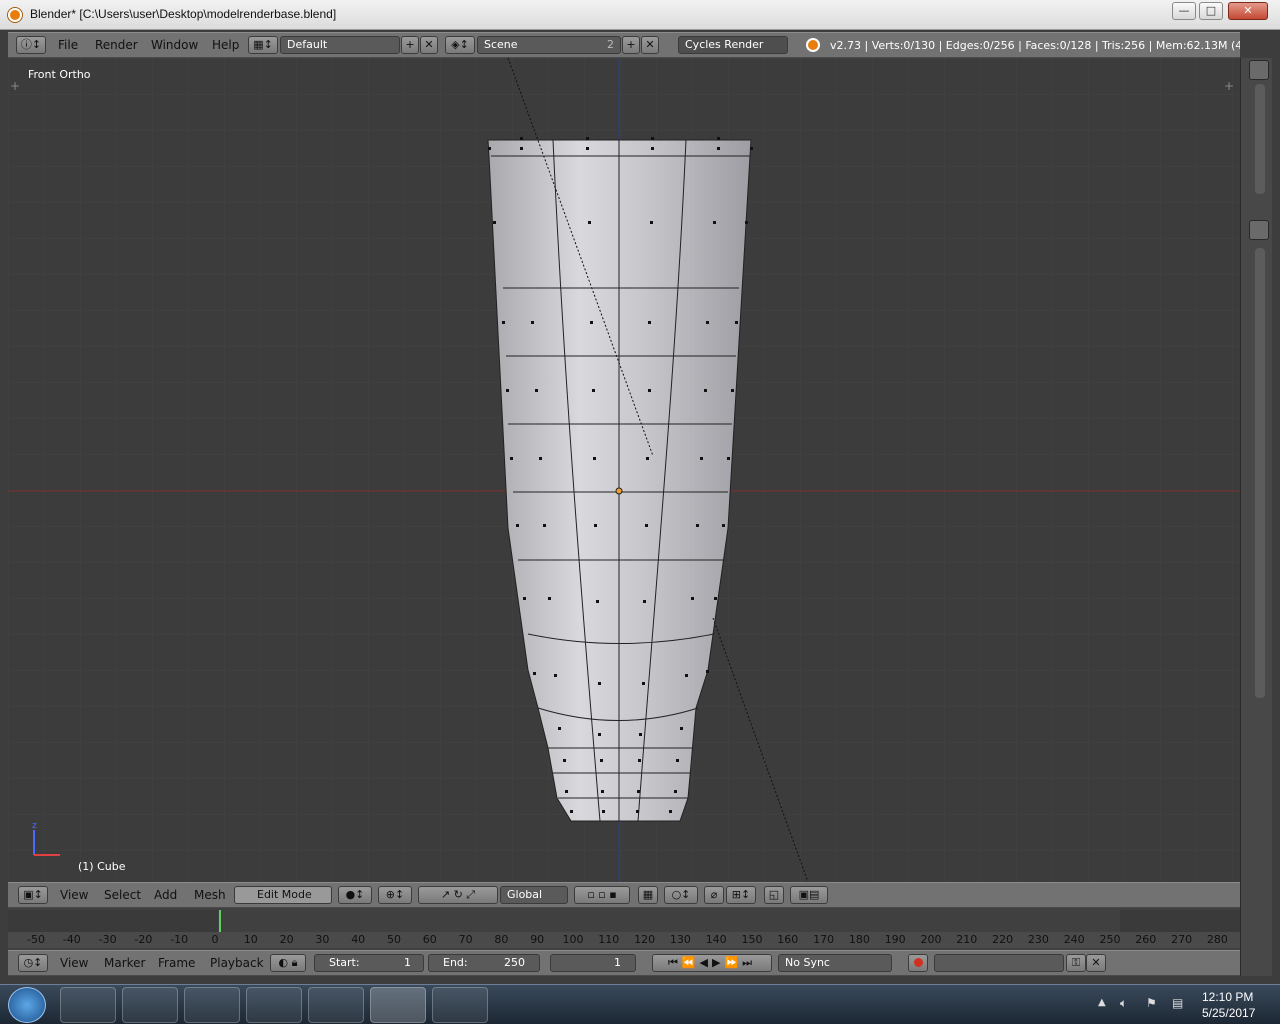  Describe the element at coordinates (340, 45) in the screenshot. I see `screen-layout-field: Default` at that location.